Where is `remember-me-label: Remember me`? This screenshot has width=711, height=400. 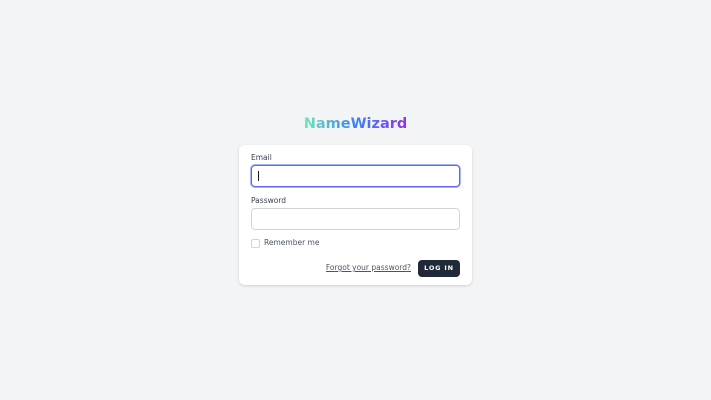
remember-me-label: Remember me is located at coordinates (291, 243).